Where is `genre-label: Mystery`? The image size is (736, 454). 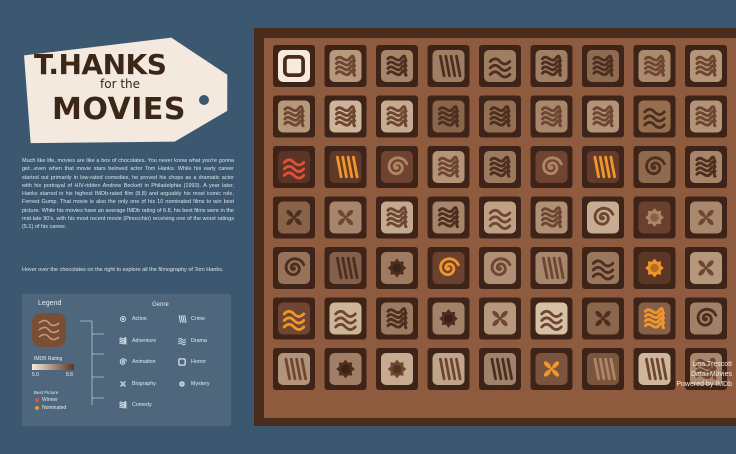
genre-label: Mystery is located at coordinates (200, 383).